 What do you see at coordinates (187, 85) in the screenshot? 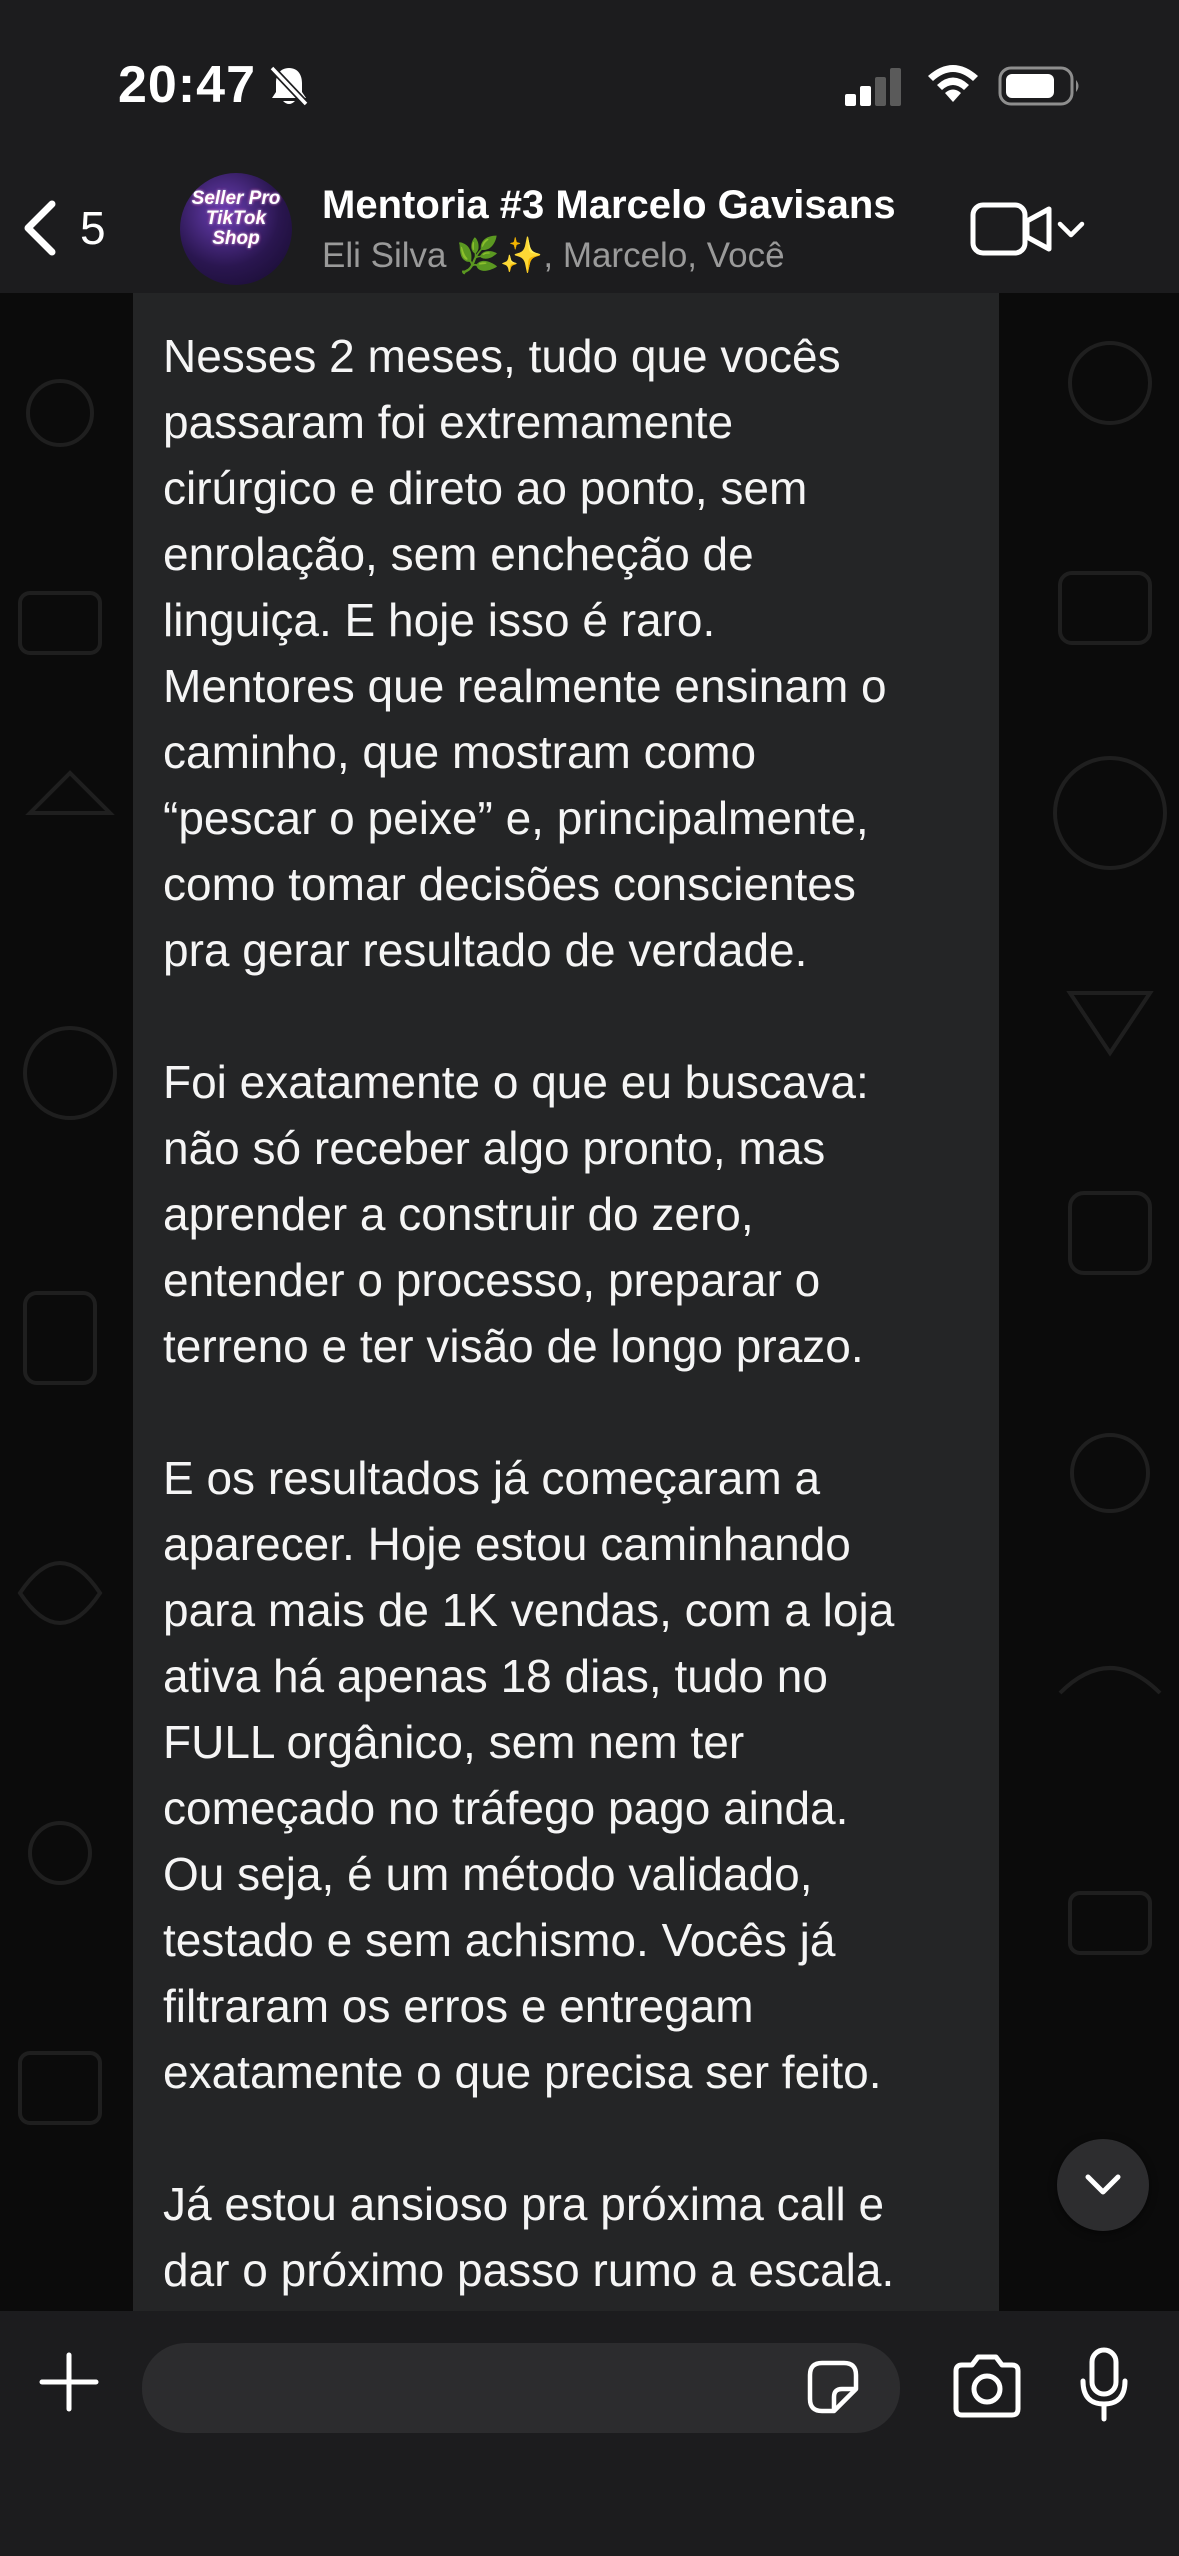
I see `status-time: 20:47` at bounding box center [187, 85].